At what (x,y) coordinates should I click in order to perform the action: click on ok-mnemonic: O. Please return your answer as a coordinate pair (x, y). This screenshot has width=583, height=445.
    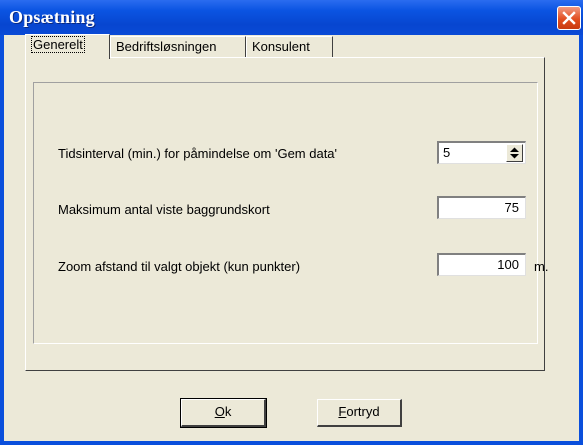
    Looking at the image, I should click on (219, 411).